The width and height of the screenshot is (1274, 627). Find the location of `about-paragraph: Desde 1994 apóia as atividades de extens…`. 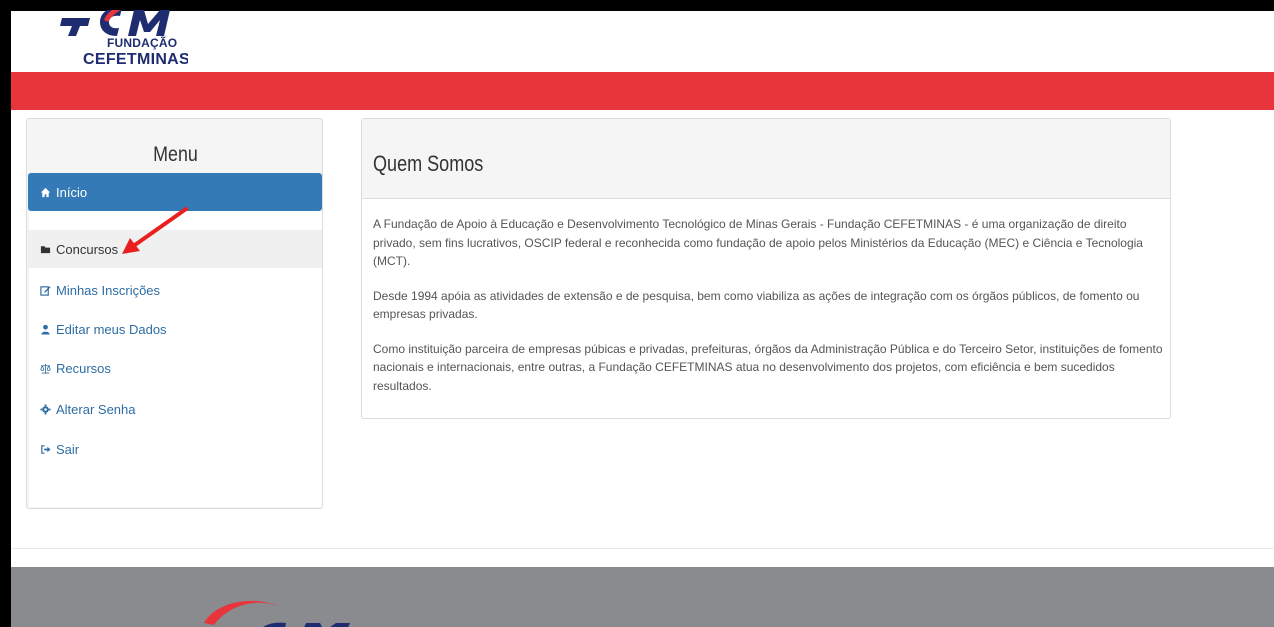

about-paragraph: Desde 1994 apóia as atividades de extens… is located at coordinates (756, 305).